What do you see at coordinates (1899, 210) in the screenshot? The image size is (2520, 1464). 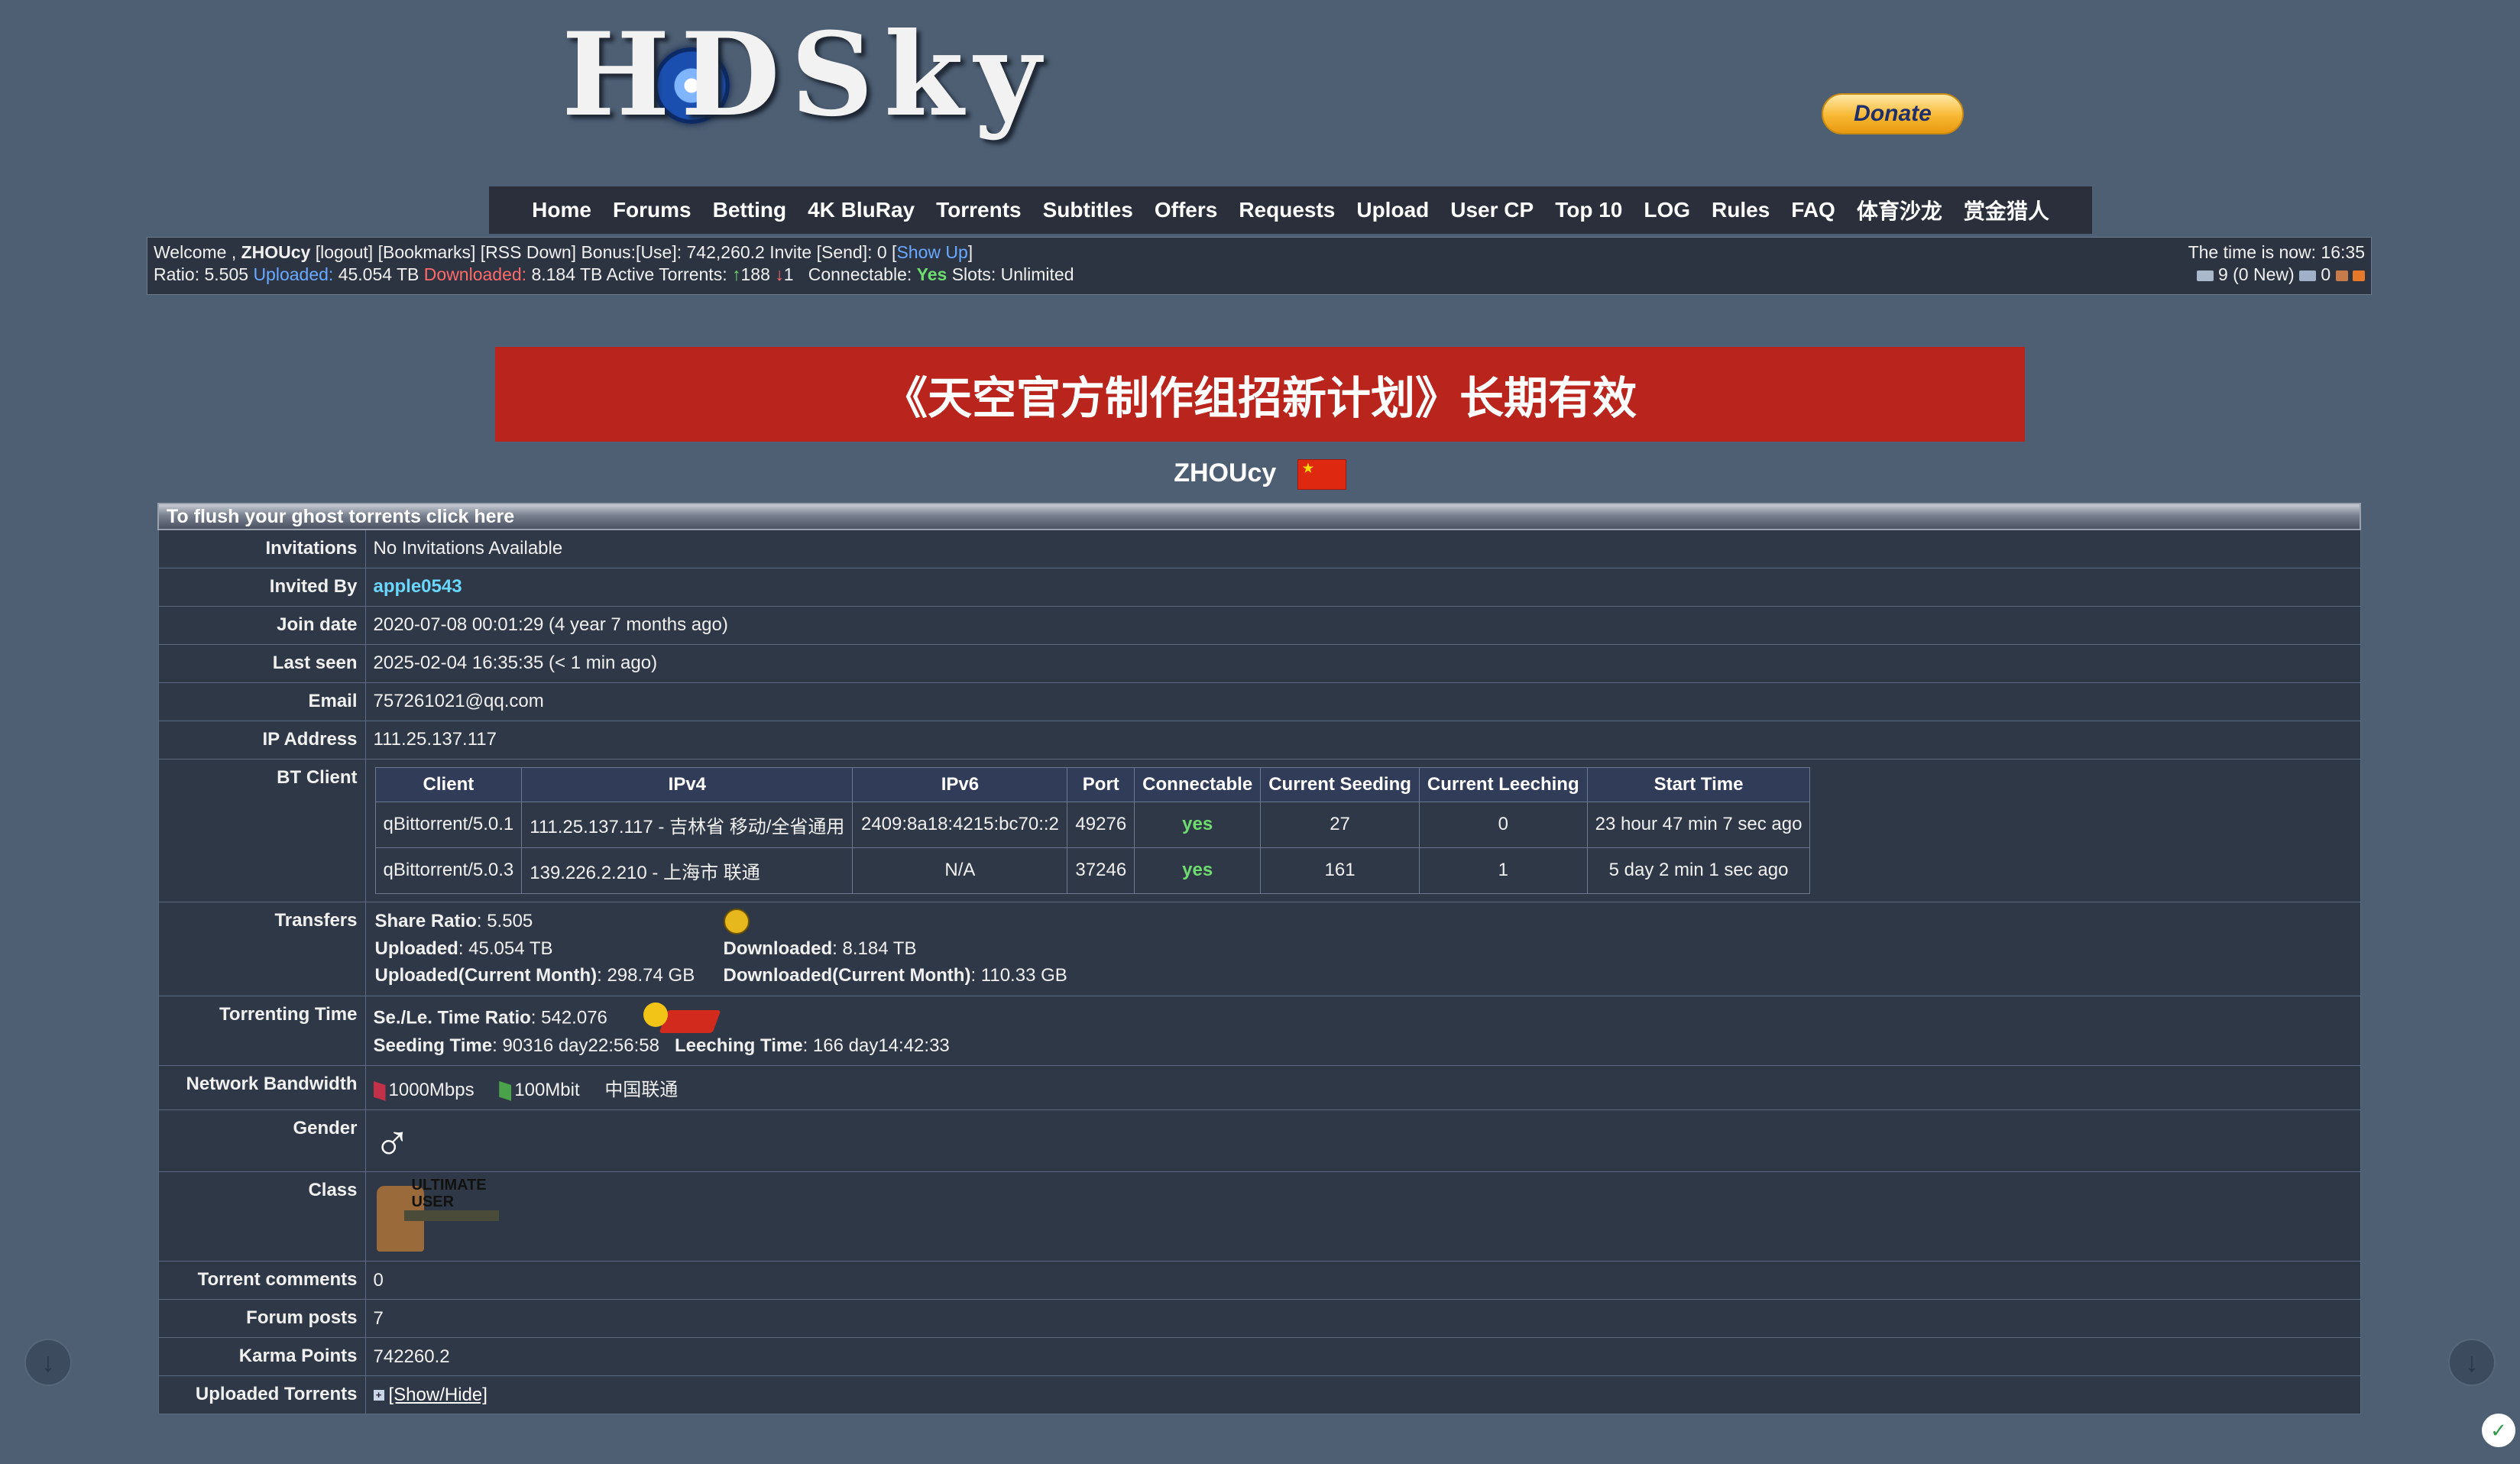 I see `nav-sports-salon: 体育沙龙` at bounding box center [1899, 210].